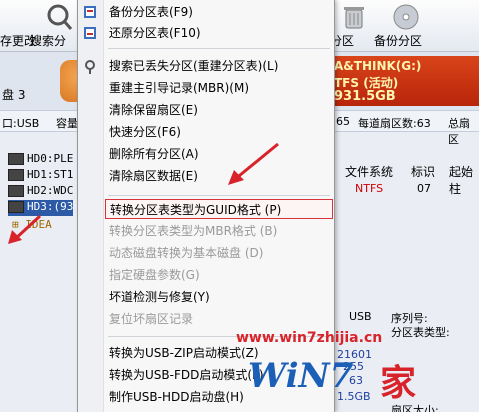 The height and width of the screenshot is (412, 479). What do you see at coordinates (219, 275) in the screenshot?
I see `menu-item-specify-disk-params: 指定硬盘参数(G)` at bounding box center [219, 275].